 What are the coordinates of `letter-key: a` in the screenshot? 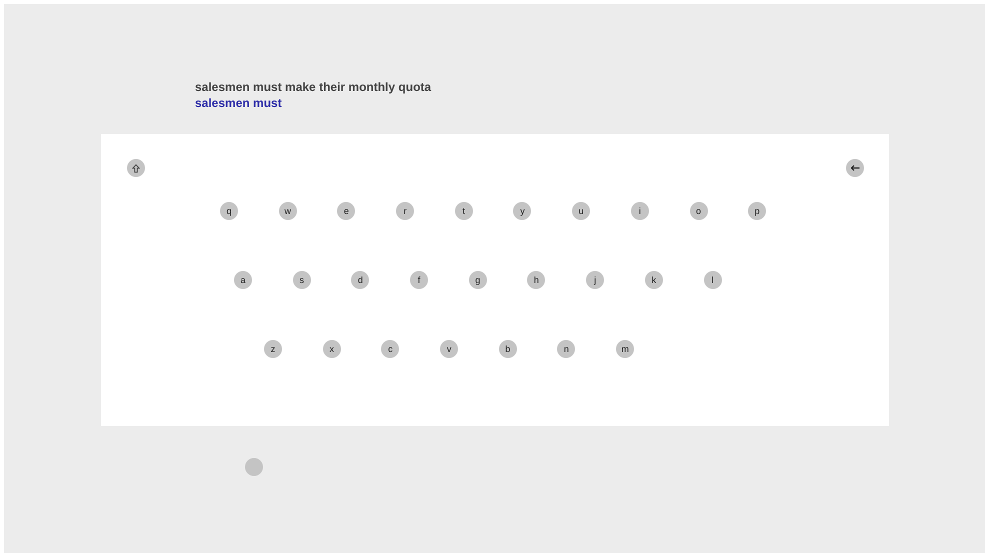 It's located at (243, 280).